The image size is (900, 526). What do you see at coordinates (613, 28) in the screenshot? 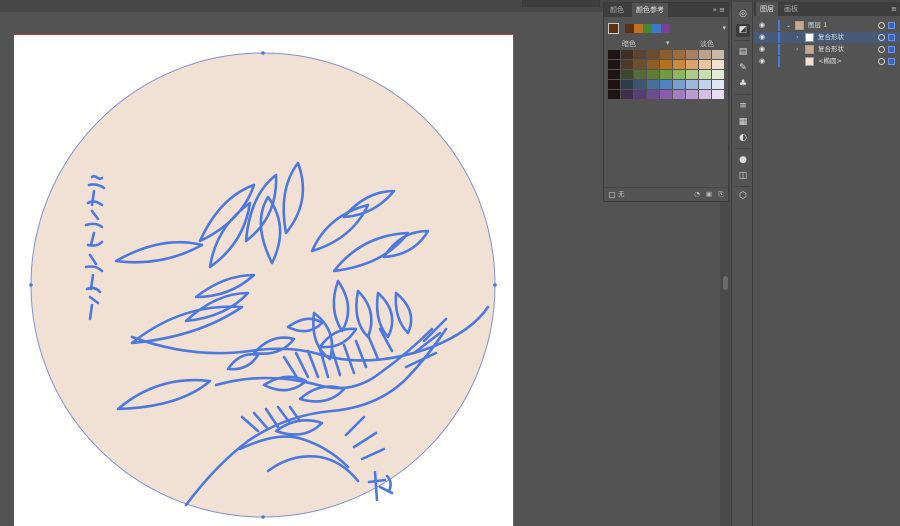
I see `base-color-swatch` at bounding box center [613, 28].